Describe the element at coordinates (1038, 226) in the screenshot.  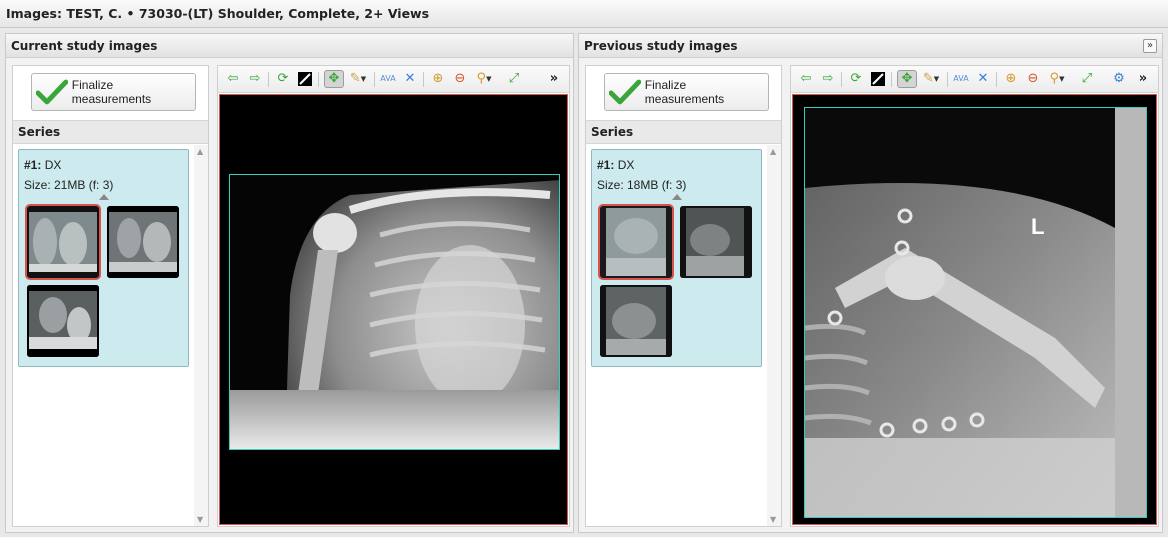
I see `laterality-marker: L` at that location.